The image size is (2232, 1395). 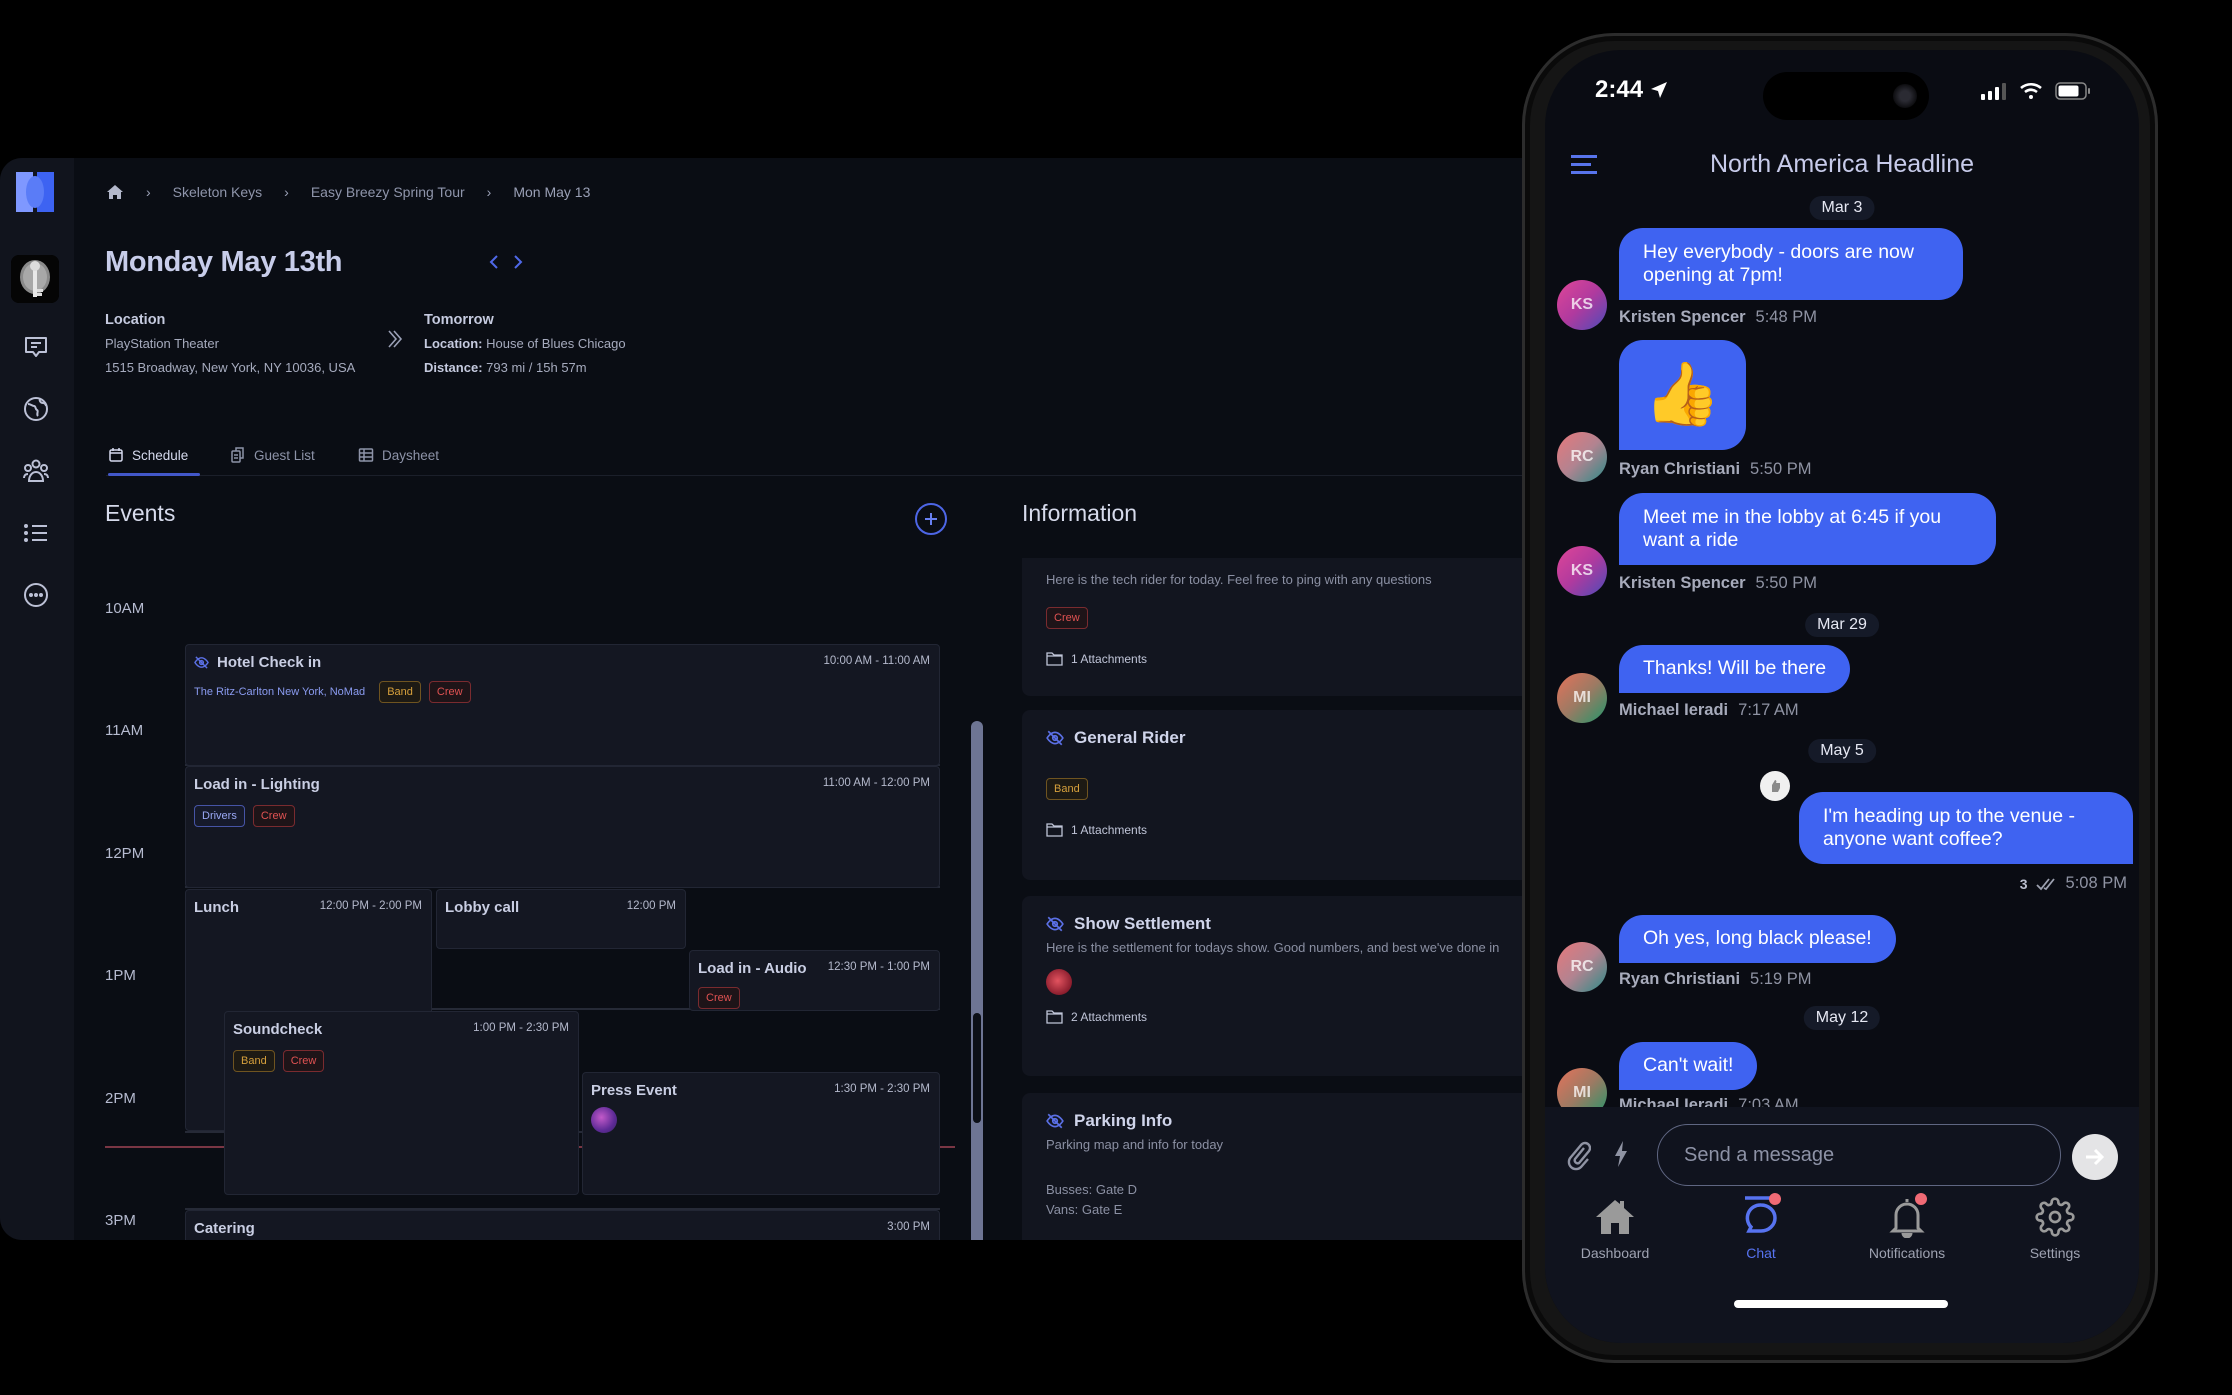 I want to click on author-name: Michael Ieradi, so click(x=1674, y=710).